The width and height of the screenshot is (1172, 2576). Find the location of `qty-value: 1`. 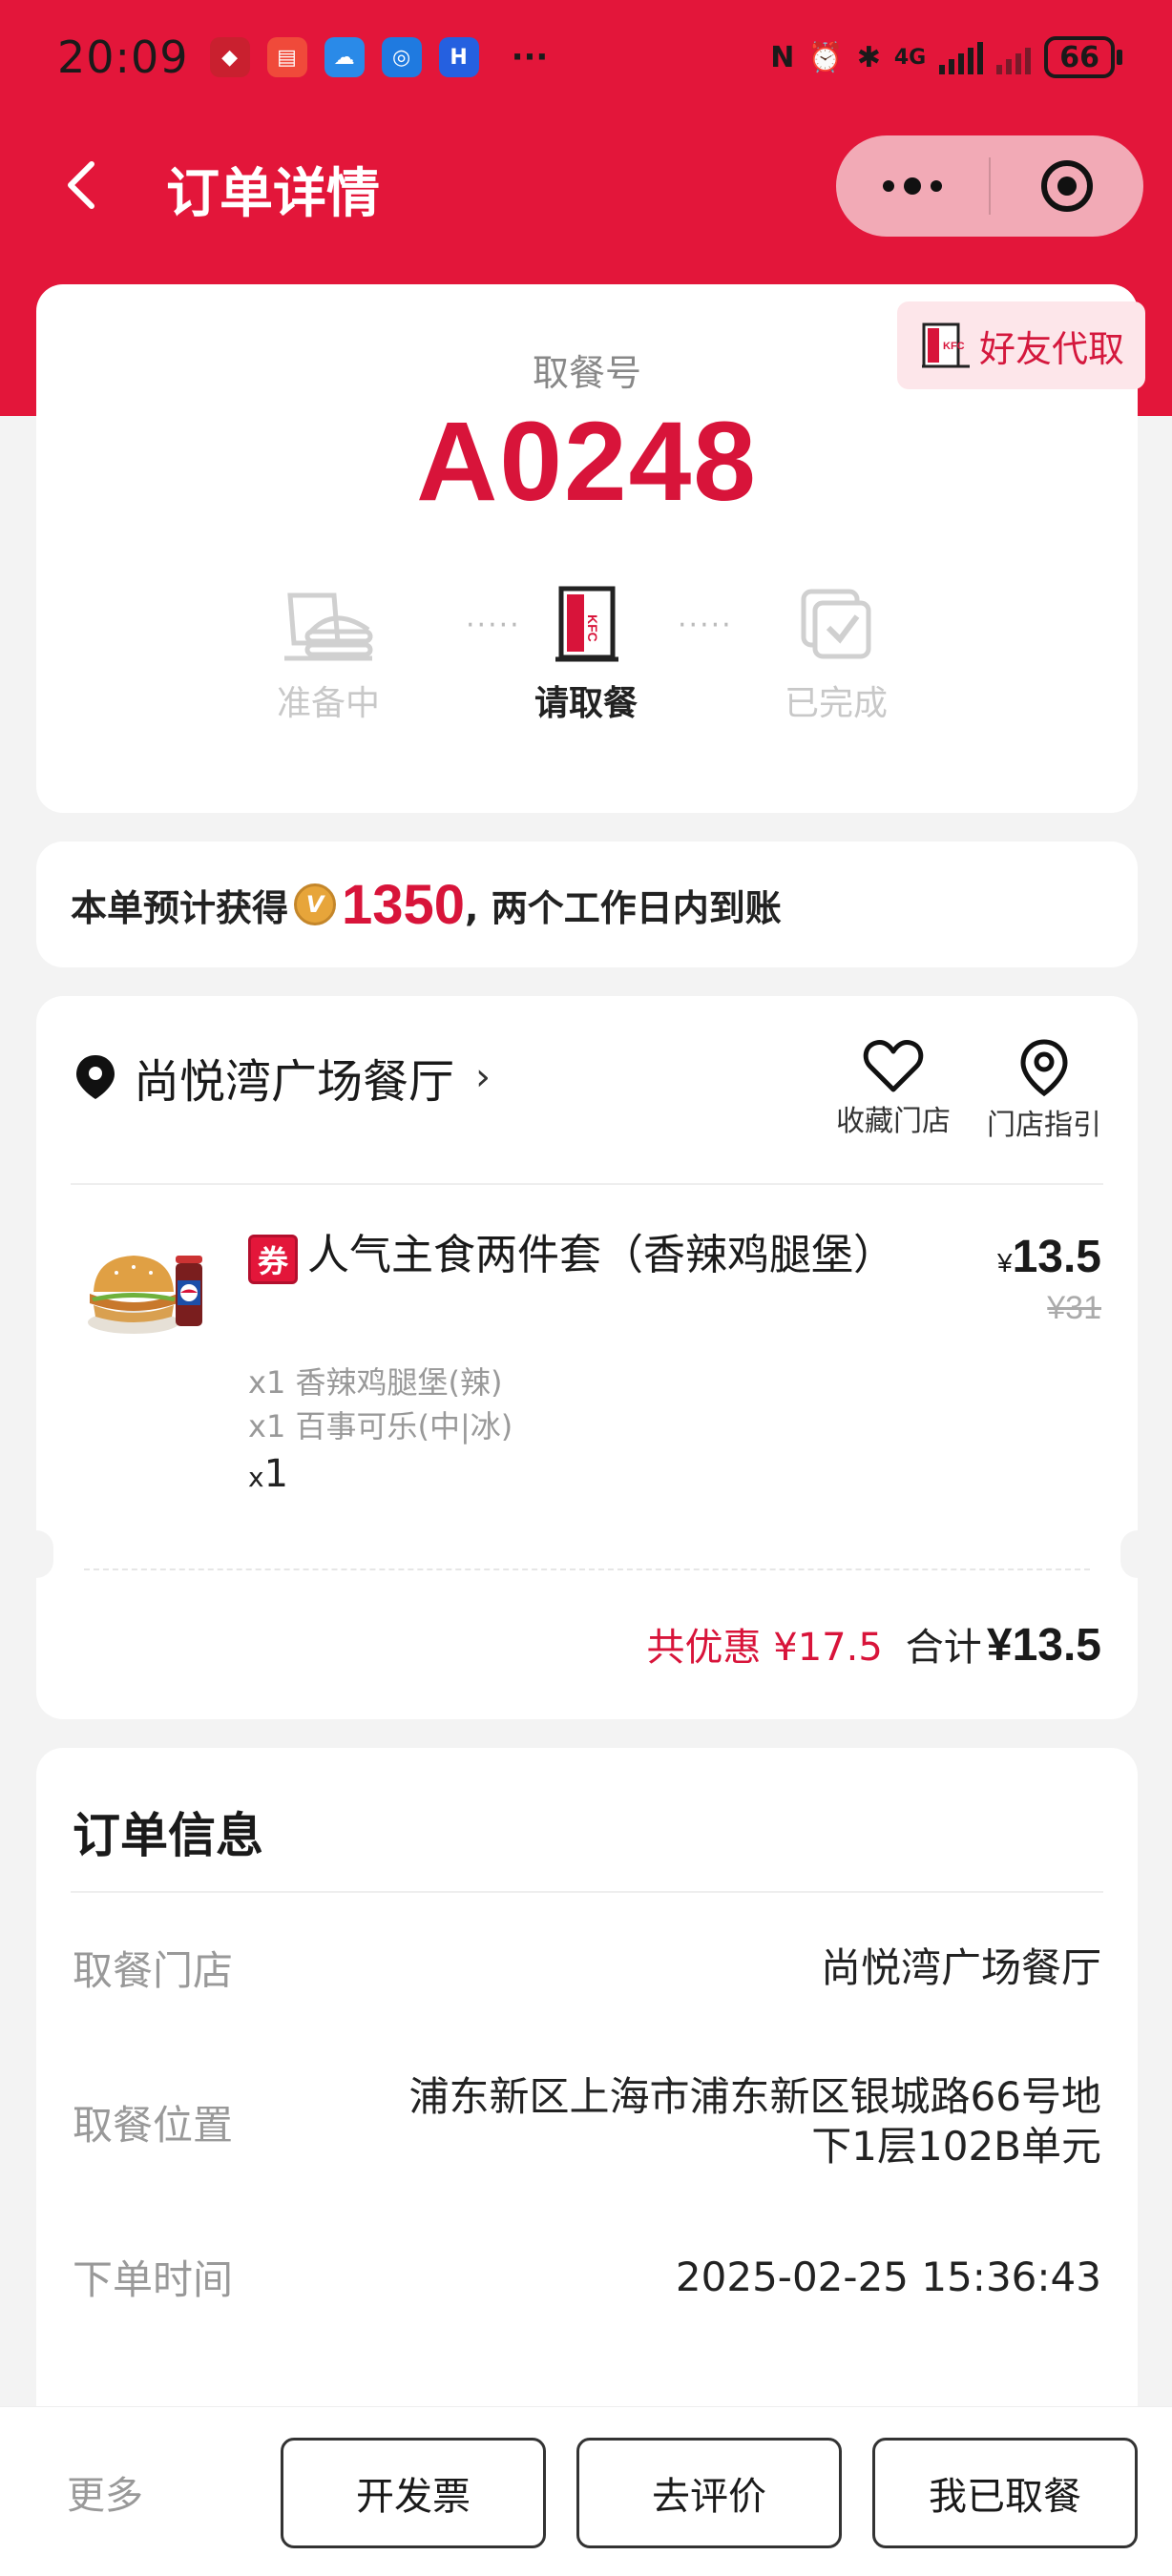

qty-value: 1 is located at coordinates (276, 1474).